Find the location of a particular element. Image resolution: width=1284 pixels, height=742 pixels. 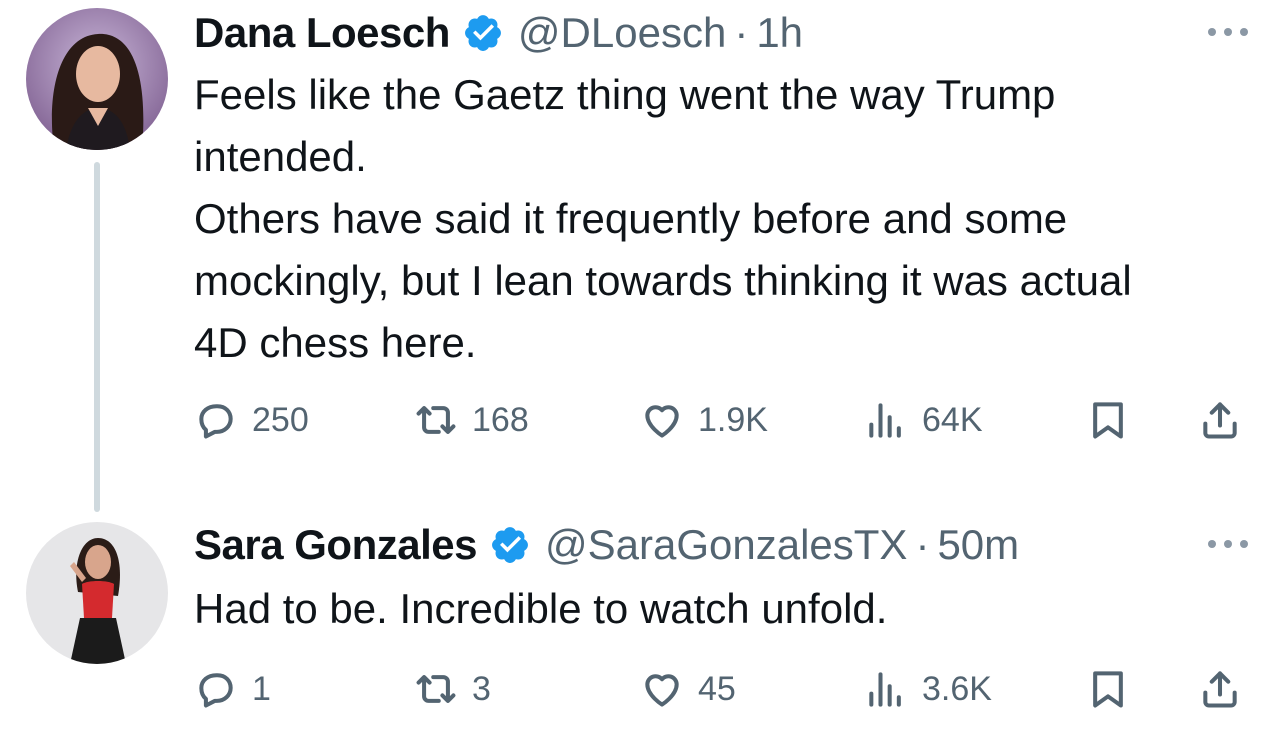

timestamp: 1h is located at coordinates (779, 33).